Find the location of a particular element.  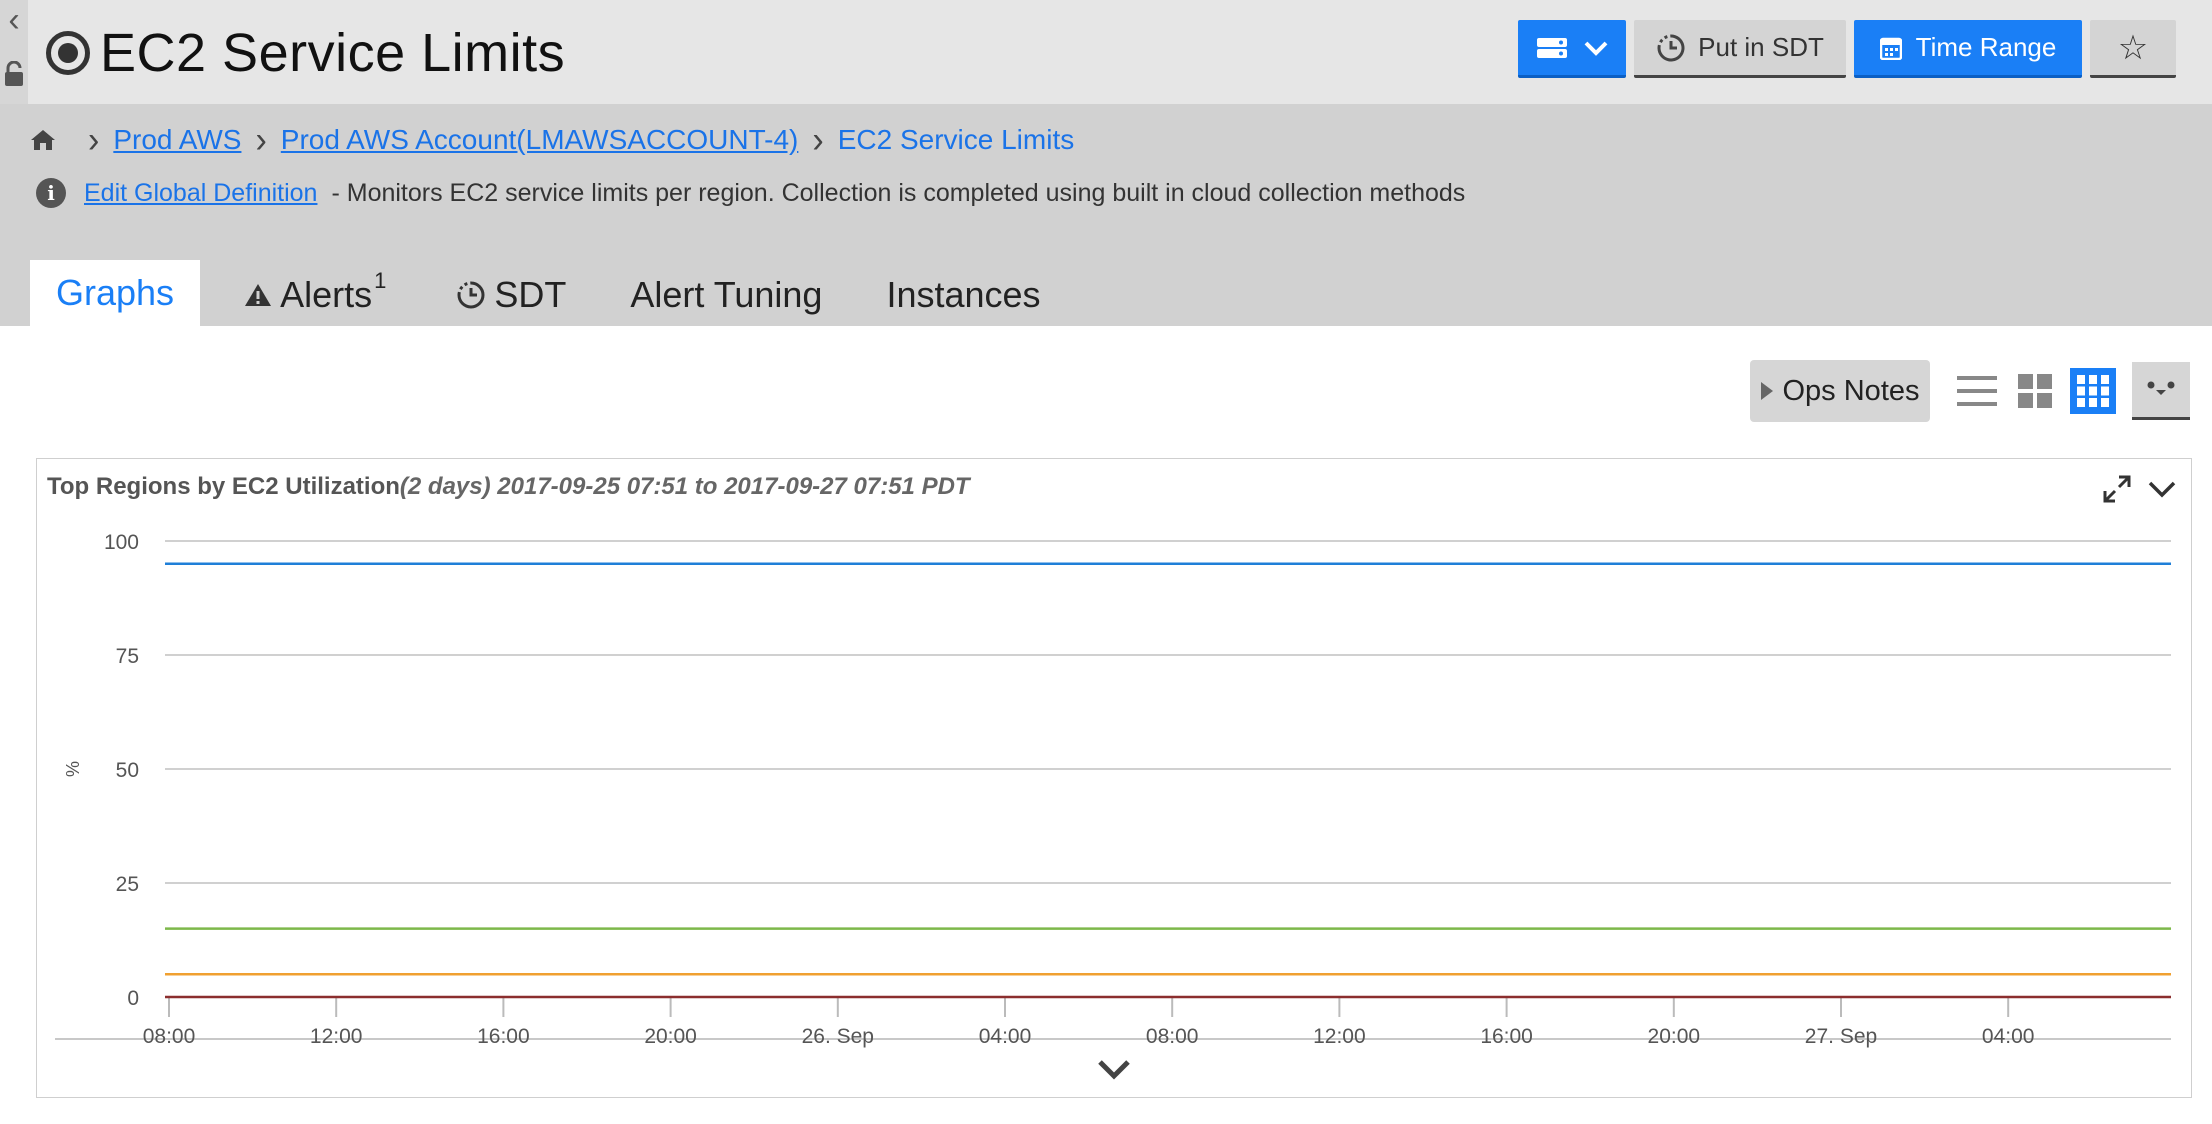

tab-sdt-label: SDT is located at coordinates (530, 294).